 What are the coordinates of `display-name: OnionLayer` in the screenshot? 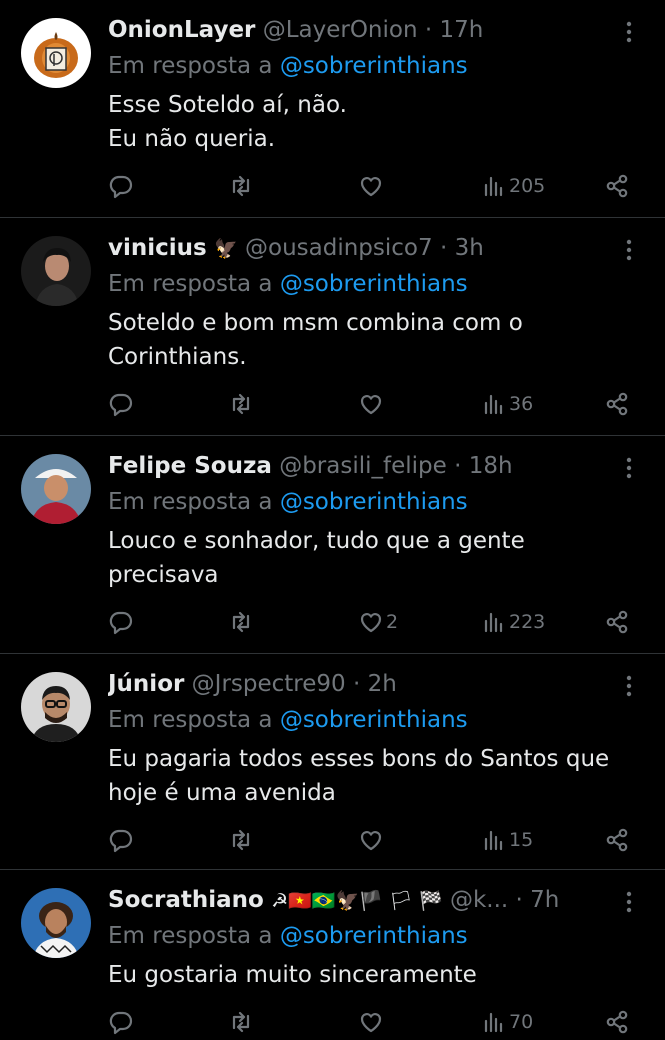 It's located at (181, 30).